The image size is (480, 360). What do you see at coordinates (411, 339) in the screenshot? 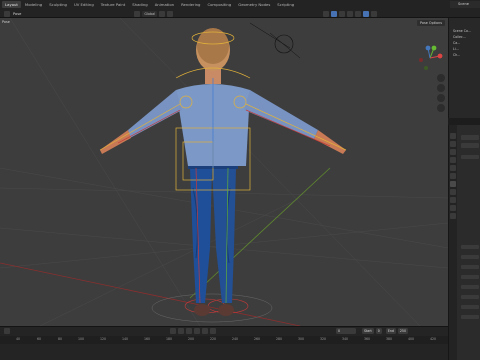
I see `frame-tick: 400` at bounding box center [411, 339].